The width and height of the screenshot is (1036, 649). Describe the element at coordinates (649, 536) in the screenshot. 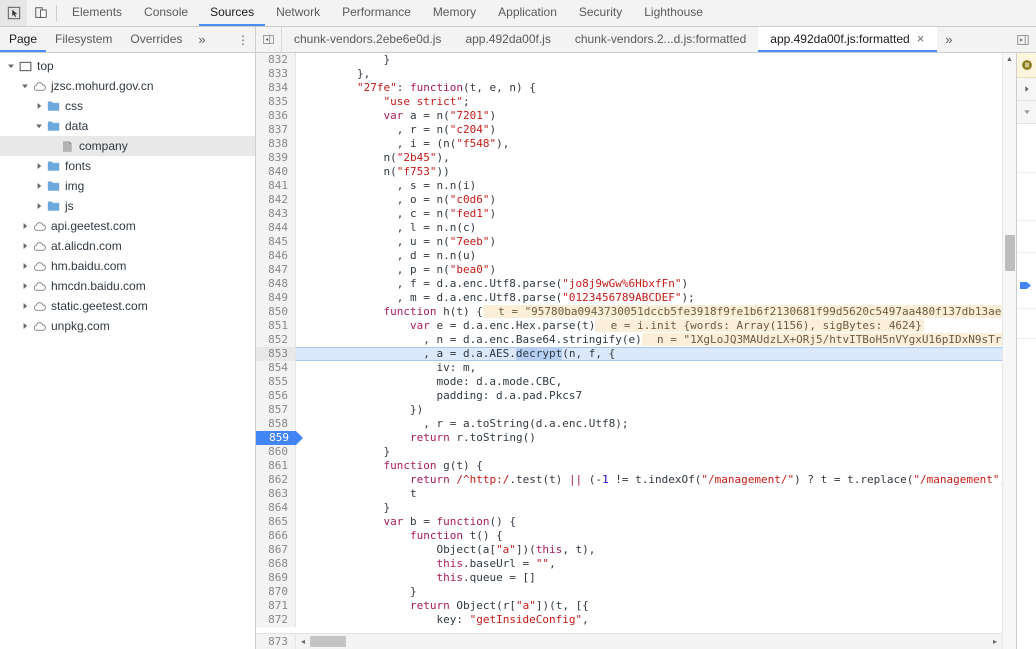

I see `code-line-content: function t() {` at that location.